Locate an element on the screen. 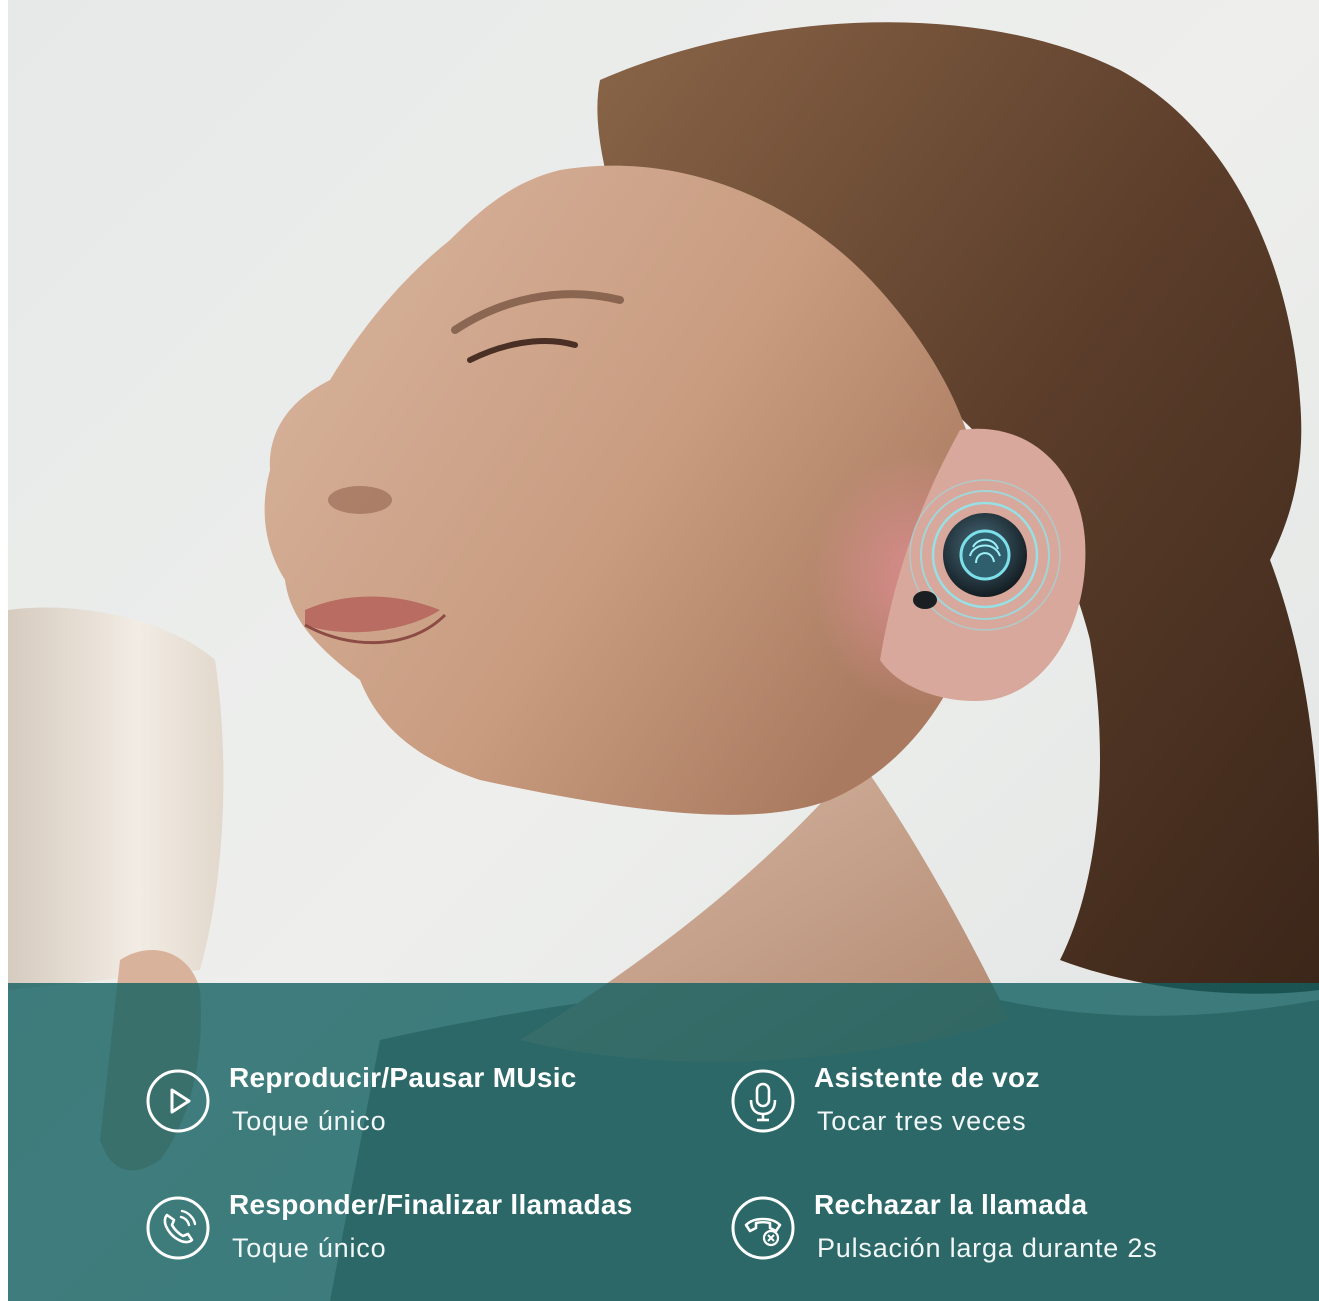 This screenshot has height=1301, width=1319. feature-title: Rechazar la llamada is located at coordinates (951, 1204).